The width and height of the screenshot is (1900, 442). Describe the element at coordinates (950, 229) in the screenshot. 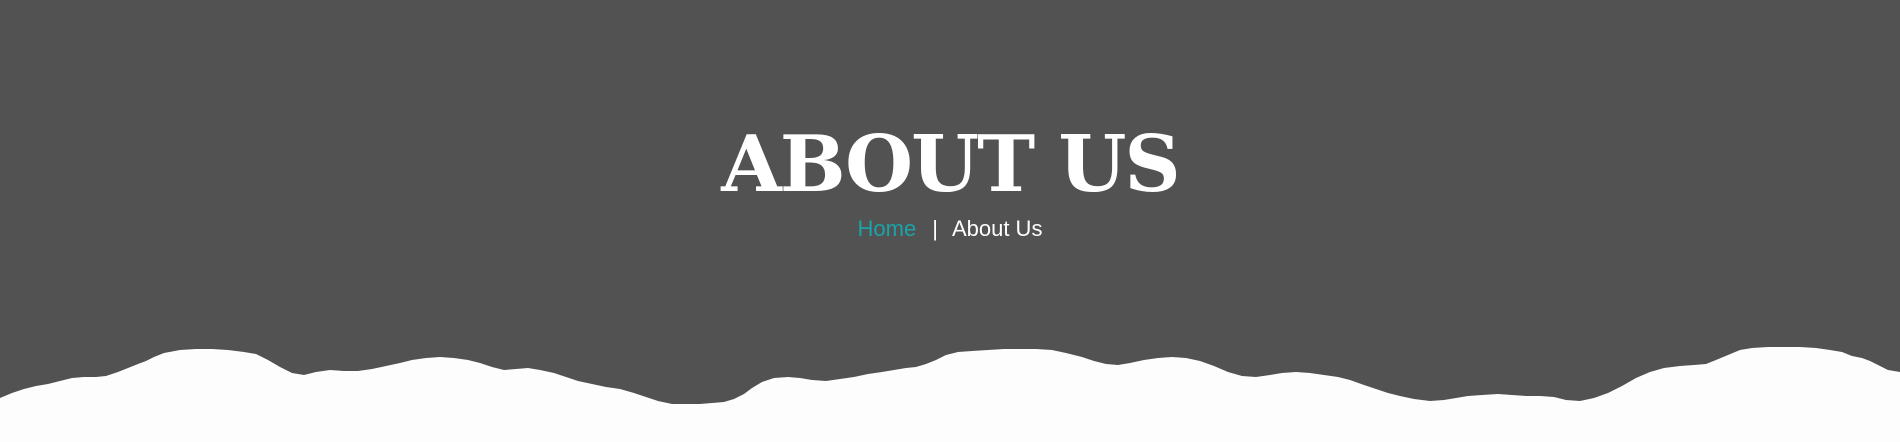

I see `breadcrumb: Home | About Us` at that location.